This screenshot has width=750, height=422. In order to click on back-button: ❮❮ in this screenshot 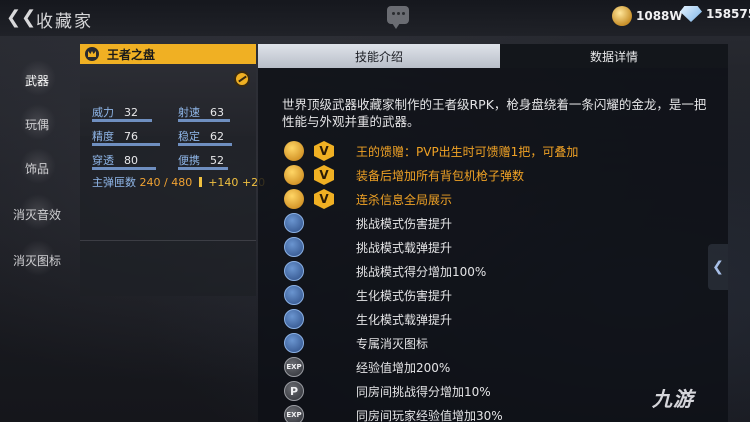, I will do `click(21, 18)`.